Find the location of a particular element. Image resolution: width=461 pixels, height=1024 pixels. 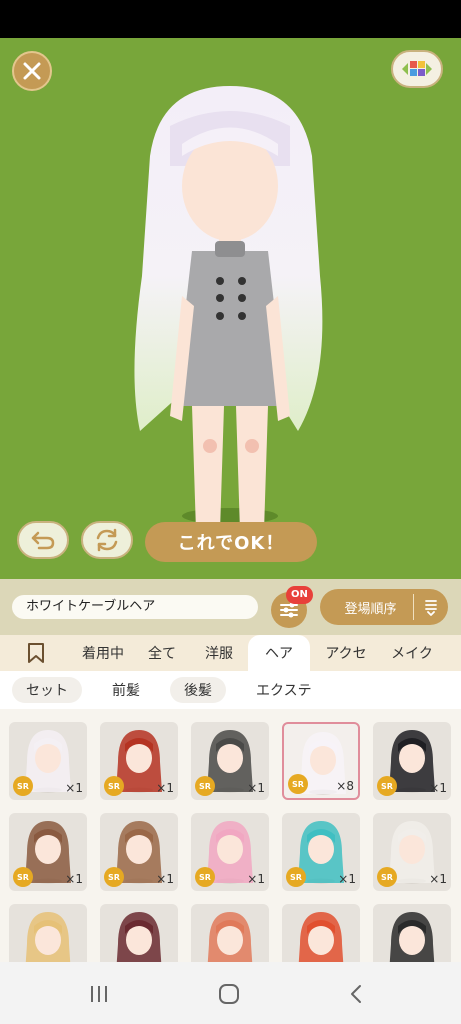

bookmark-icon is located at coordinates (36, 653).